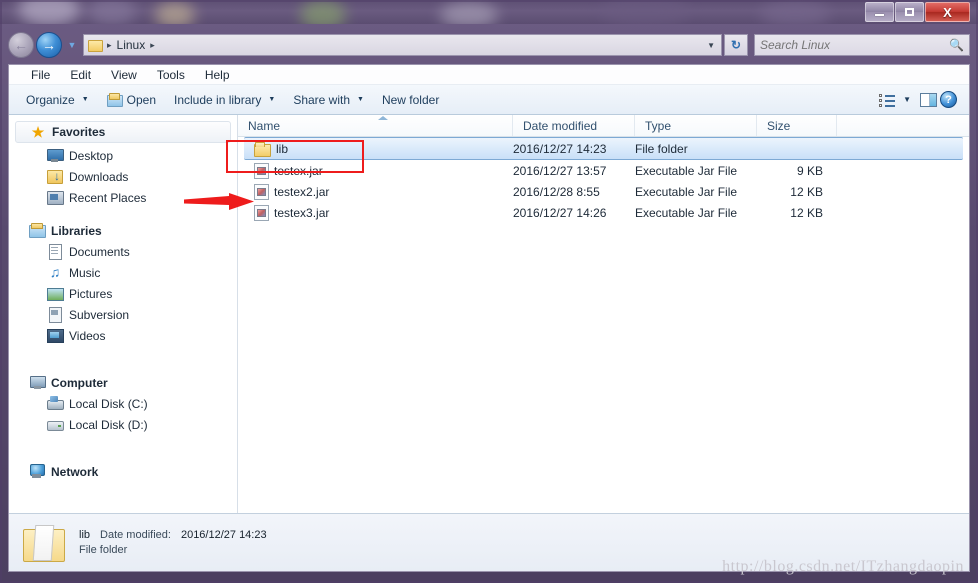 Image resolution: width=978 pixels, height=583 pixels. Describe the element at coordinates (736, 45) in the screenshot. I see `refresh-button: ↻` at that location.